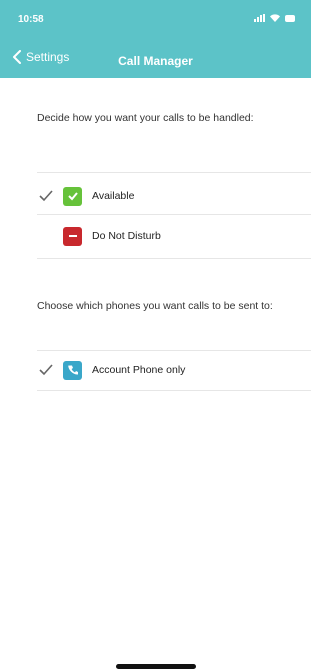 Image resolution: width=320 pixels, height=672 pixels. What do you see at coordinates (72, 370) in the screenshot?
I see `phone-icon` at bounding box center [72, 370].